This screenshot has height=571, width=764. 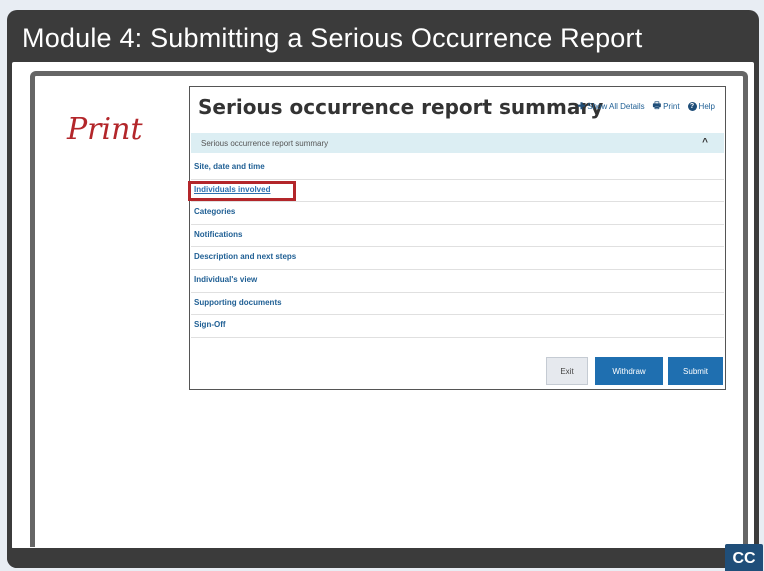 What do you see at coordinates (457, 326) in the screenshot?
I see `section-link-sign-off: Sign-Off` at bounding box center [457, 326].